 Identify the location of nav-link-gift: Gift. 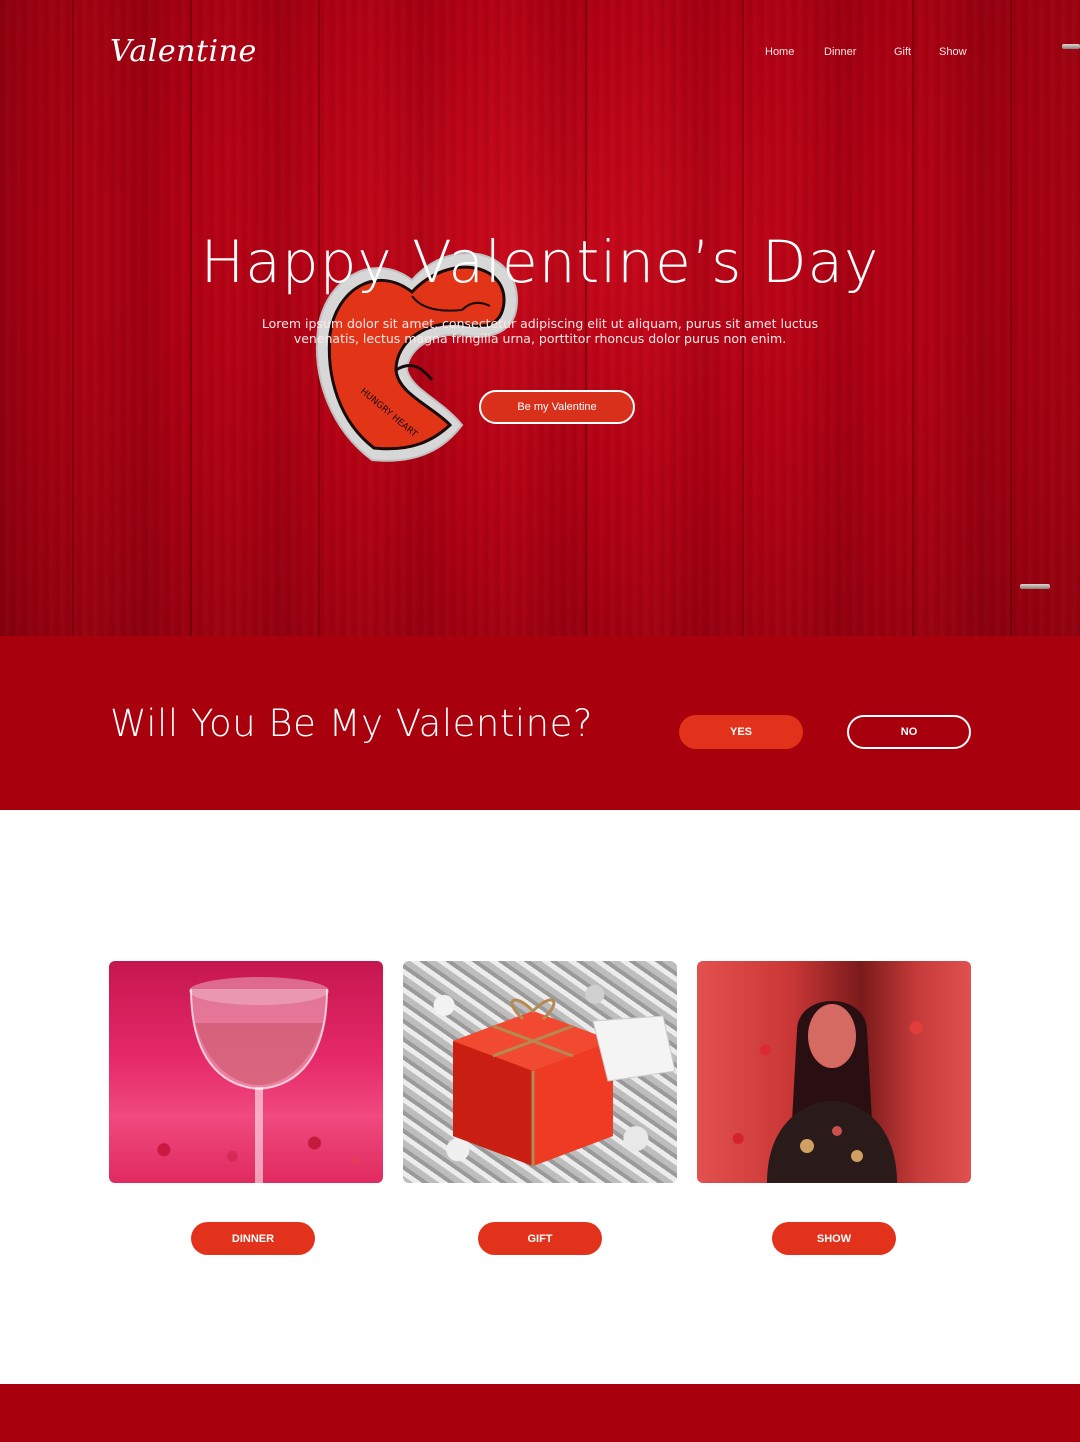
(902, 52).